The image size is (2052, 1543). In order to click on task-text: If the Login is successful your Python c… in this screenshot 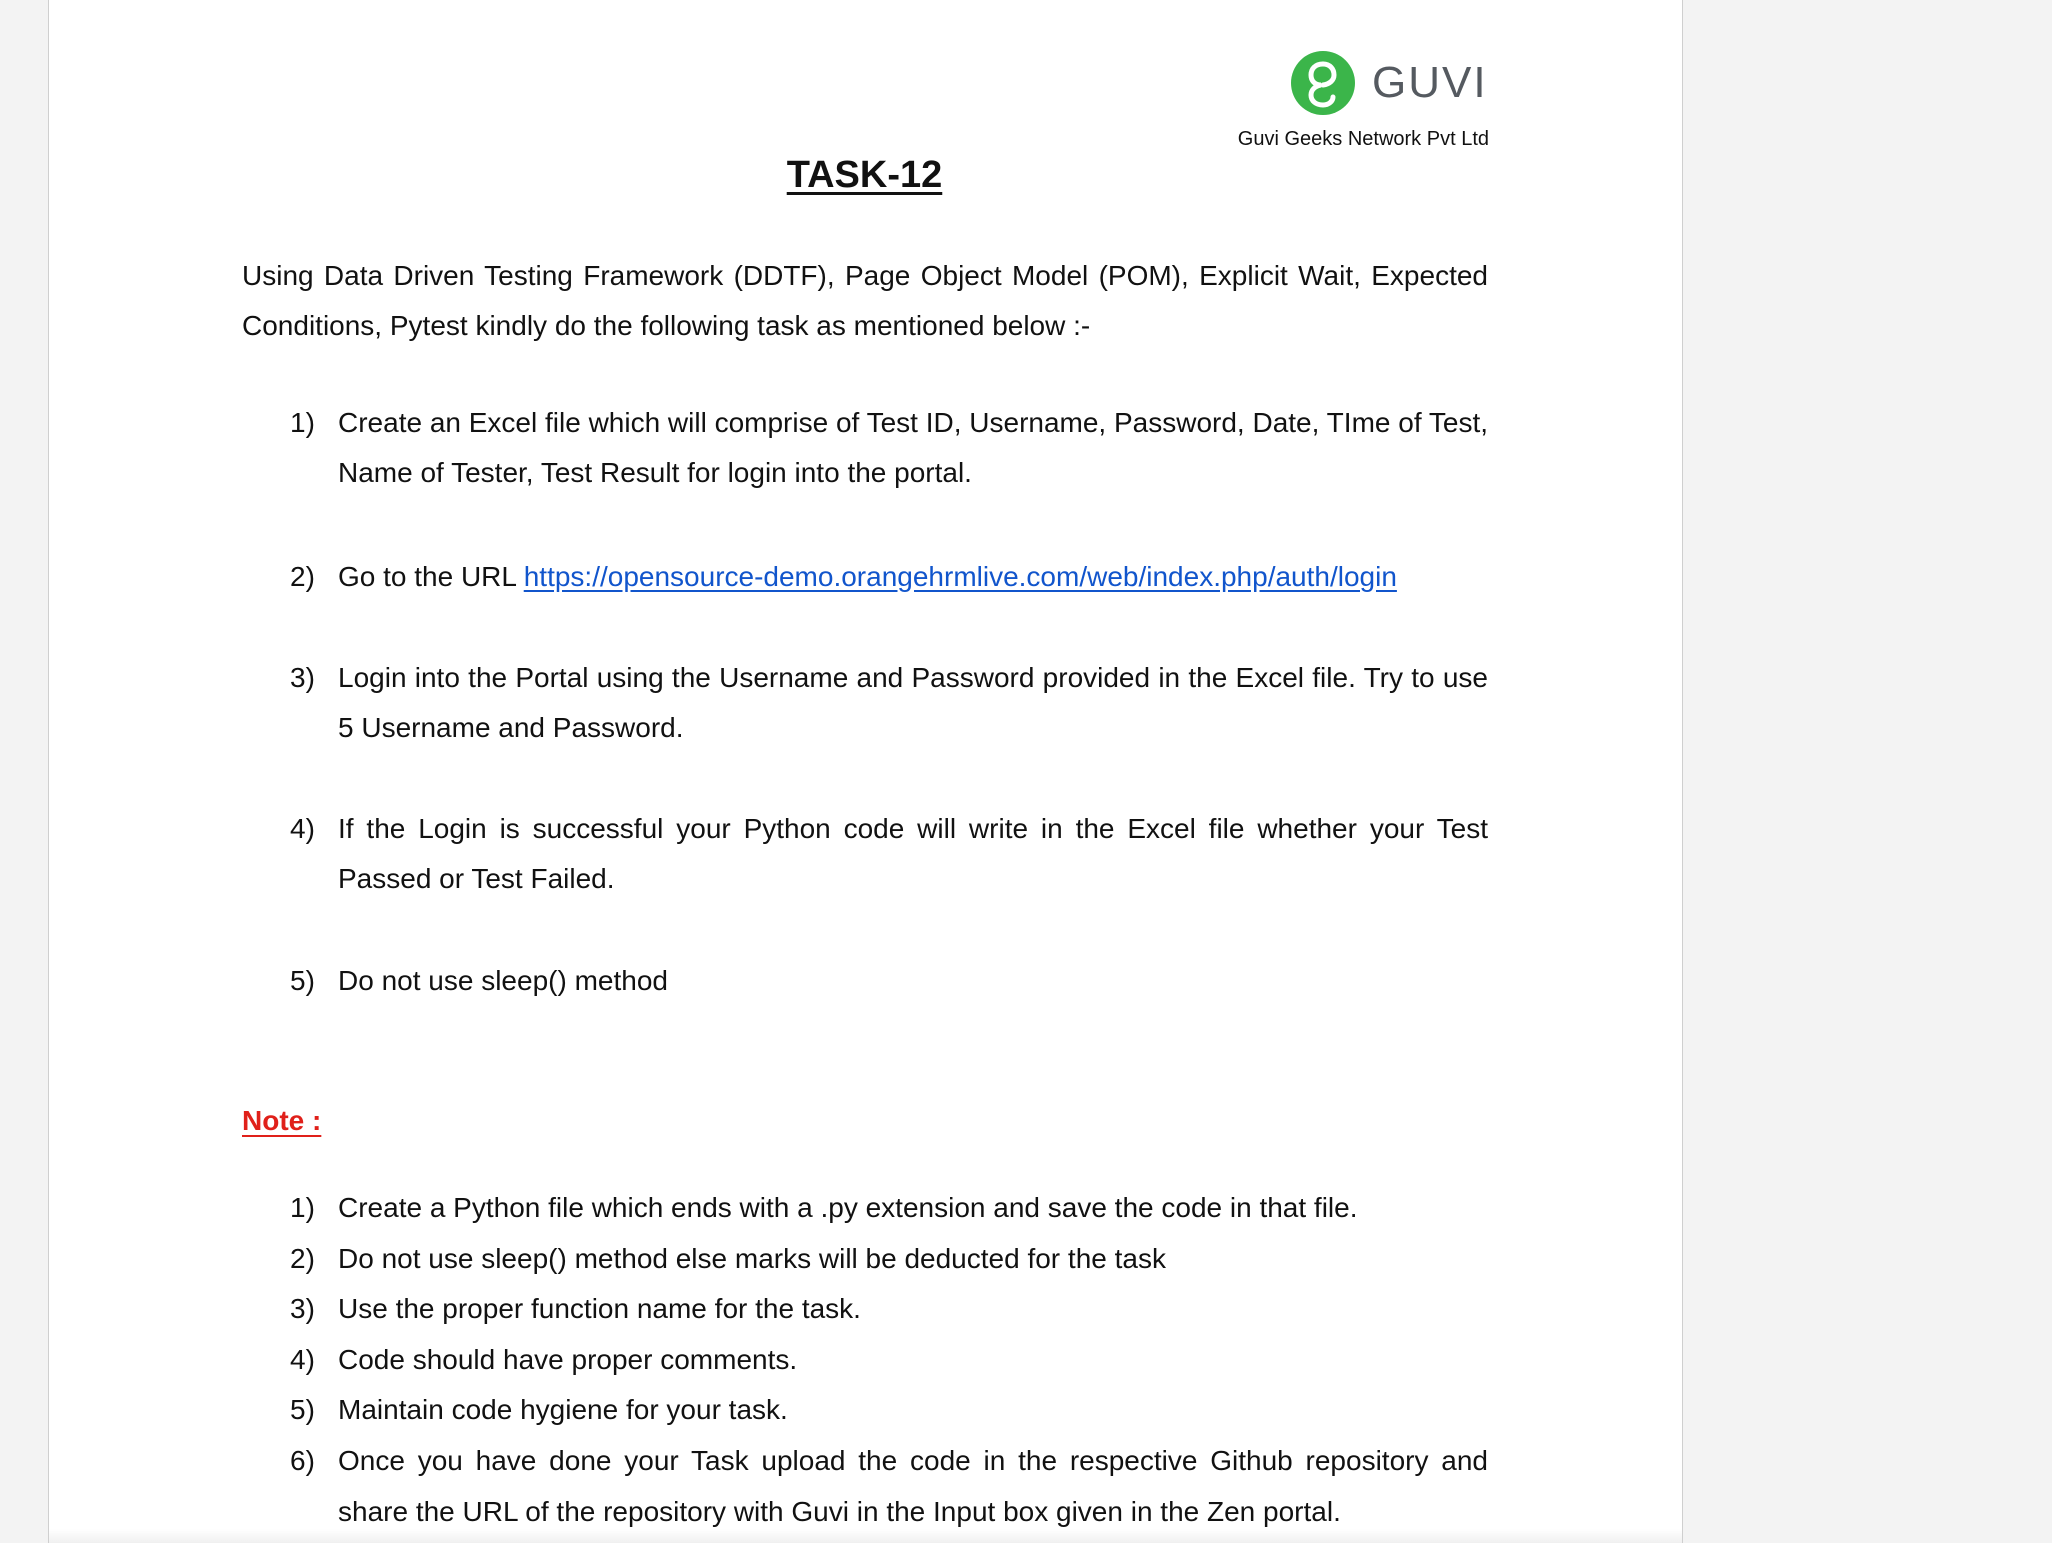, I will do `click(913, 853)`.